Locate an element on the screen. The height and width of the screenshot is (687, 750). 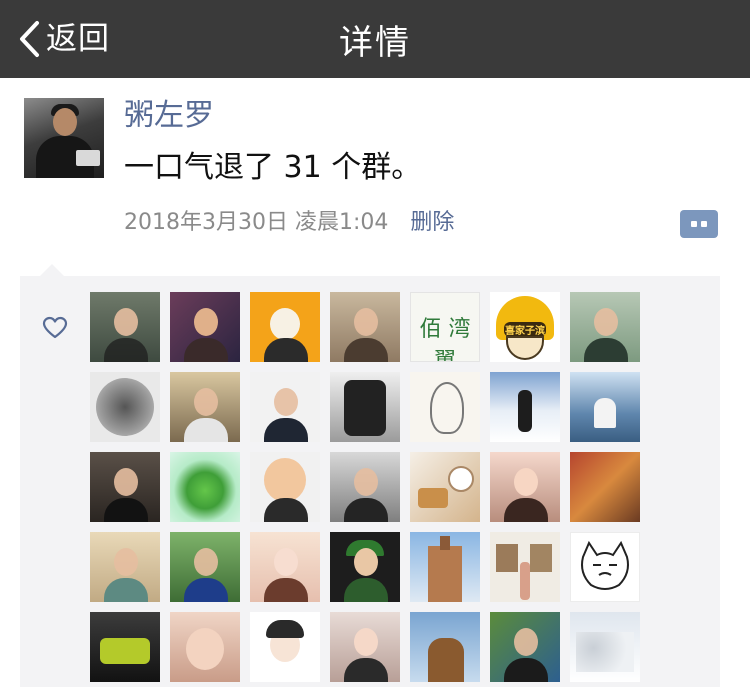
delete-link: 删除 is located at coordinates (432, 223).